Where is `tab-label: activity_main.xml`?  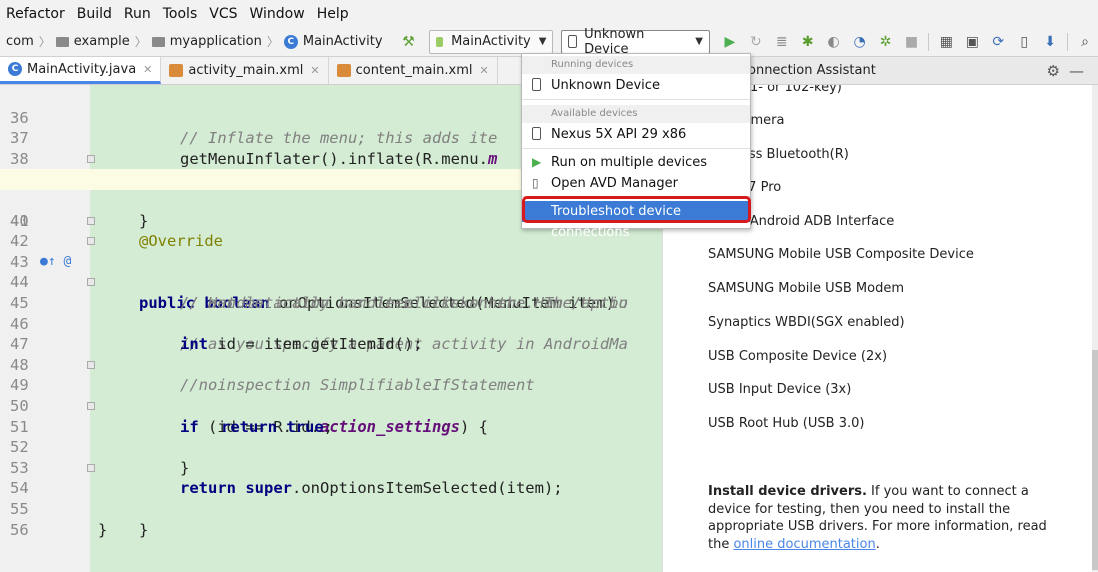
tab-label: activity_main.xml is located at coordinates (246, 70).